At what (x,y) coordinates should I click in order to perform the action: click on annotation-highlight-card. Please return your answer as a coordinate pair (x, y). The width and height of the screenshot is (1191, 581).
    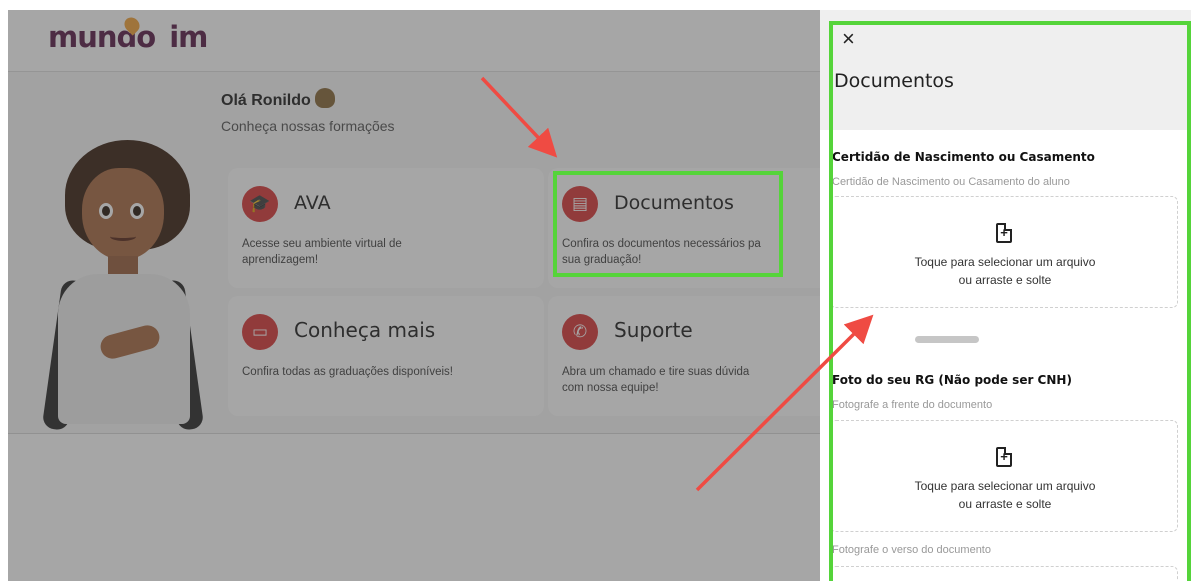
    Looking at the image, I should click on (668, 224).